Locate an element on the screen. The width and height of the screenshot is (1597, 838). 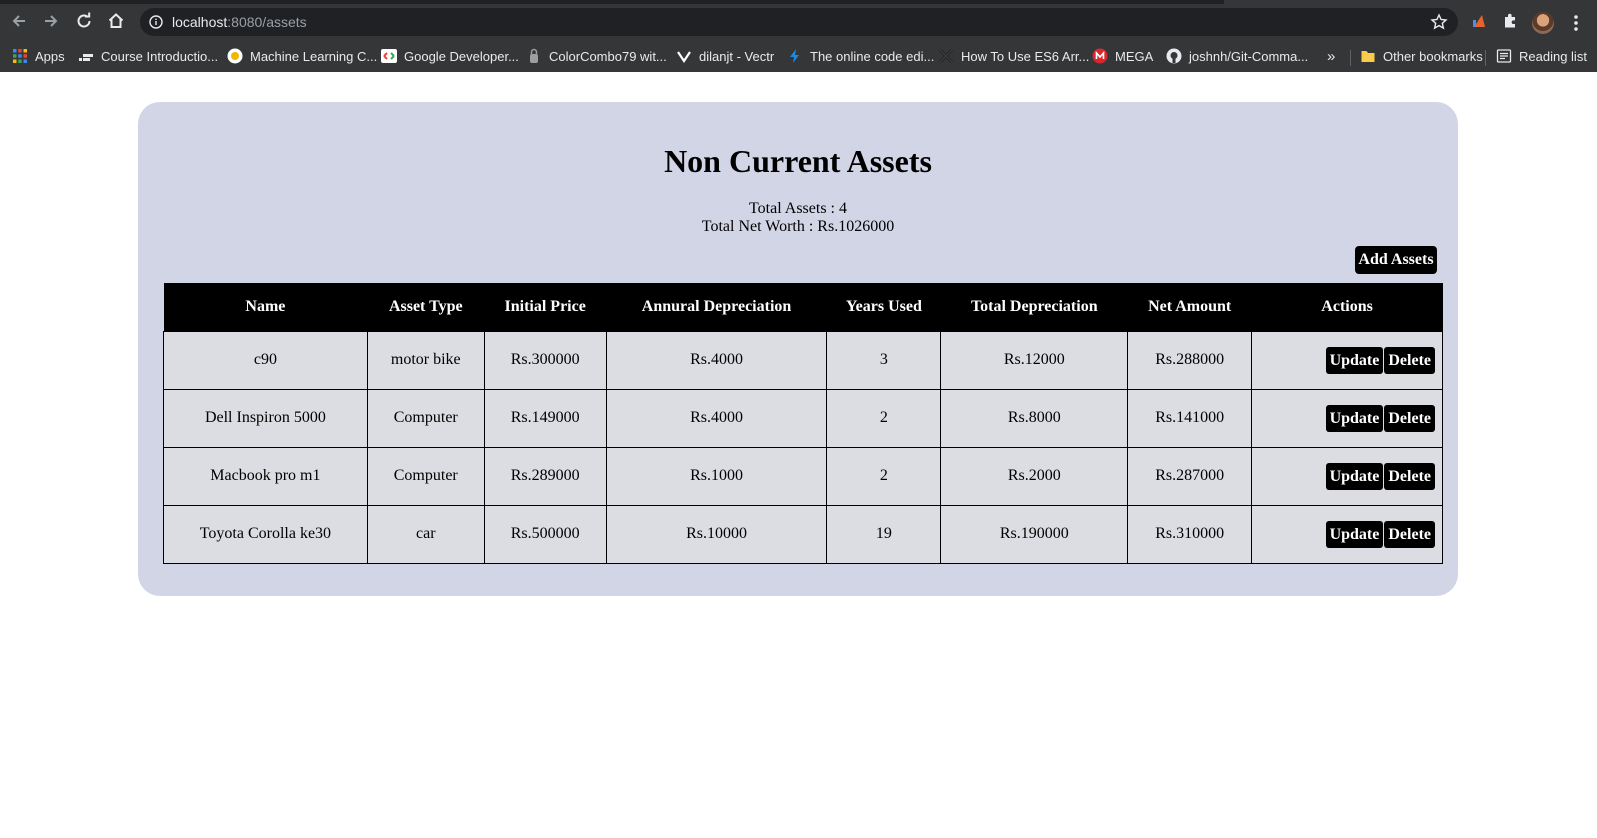
bookmark-label: Apps is located at coordinates (50, 56).